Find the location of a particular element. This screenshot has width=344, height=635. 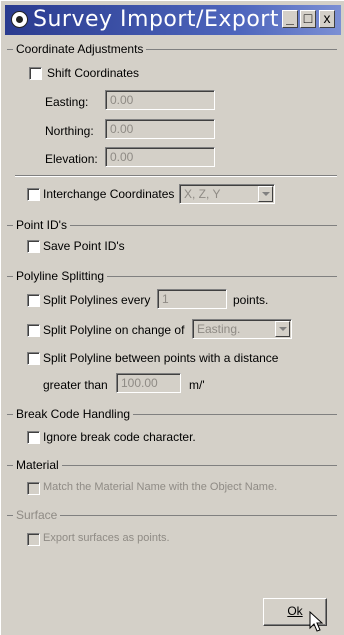

interchange-coordinates-select: X, Z, Y is located at coordinates (227, 194).